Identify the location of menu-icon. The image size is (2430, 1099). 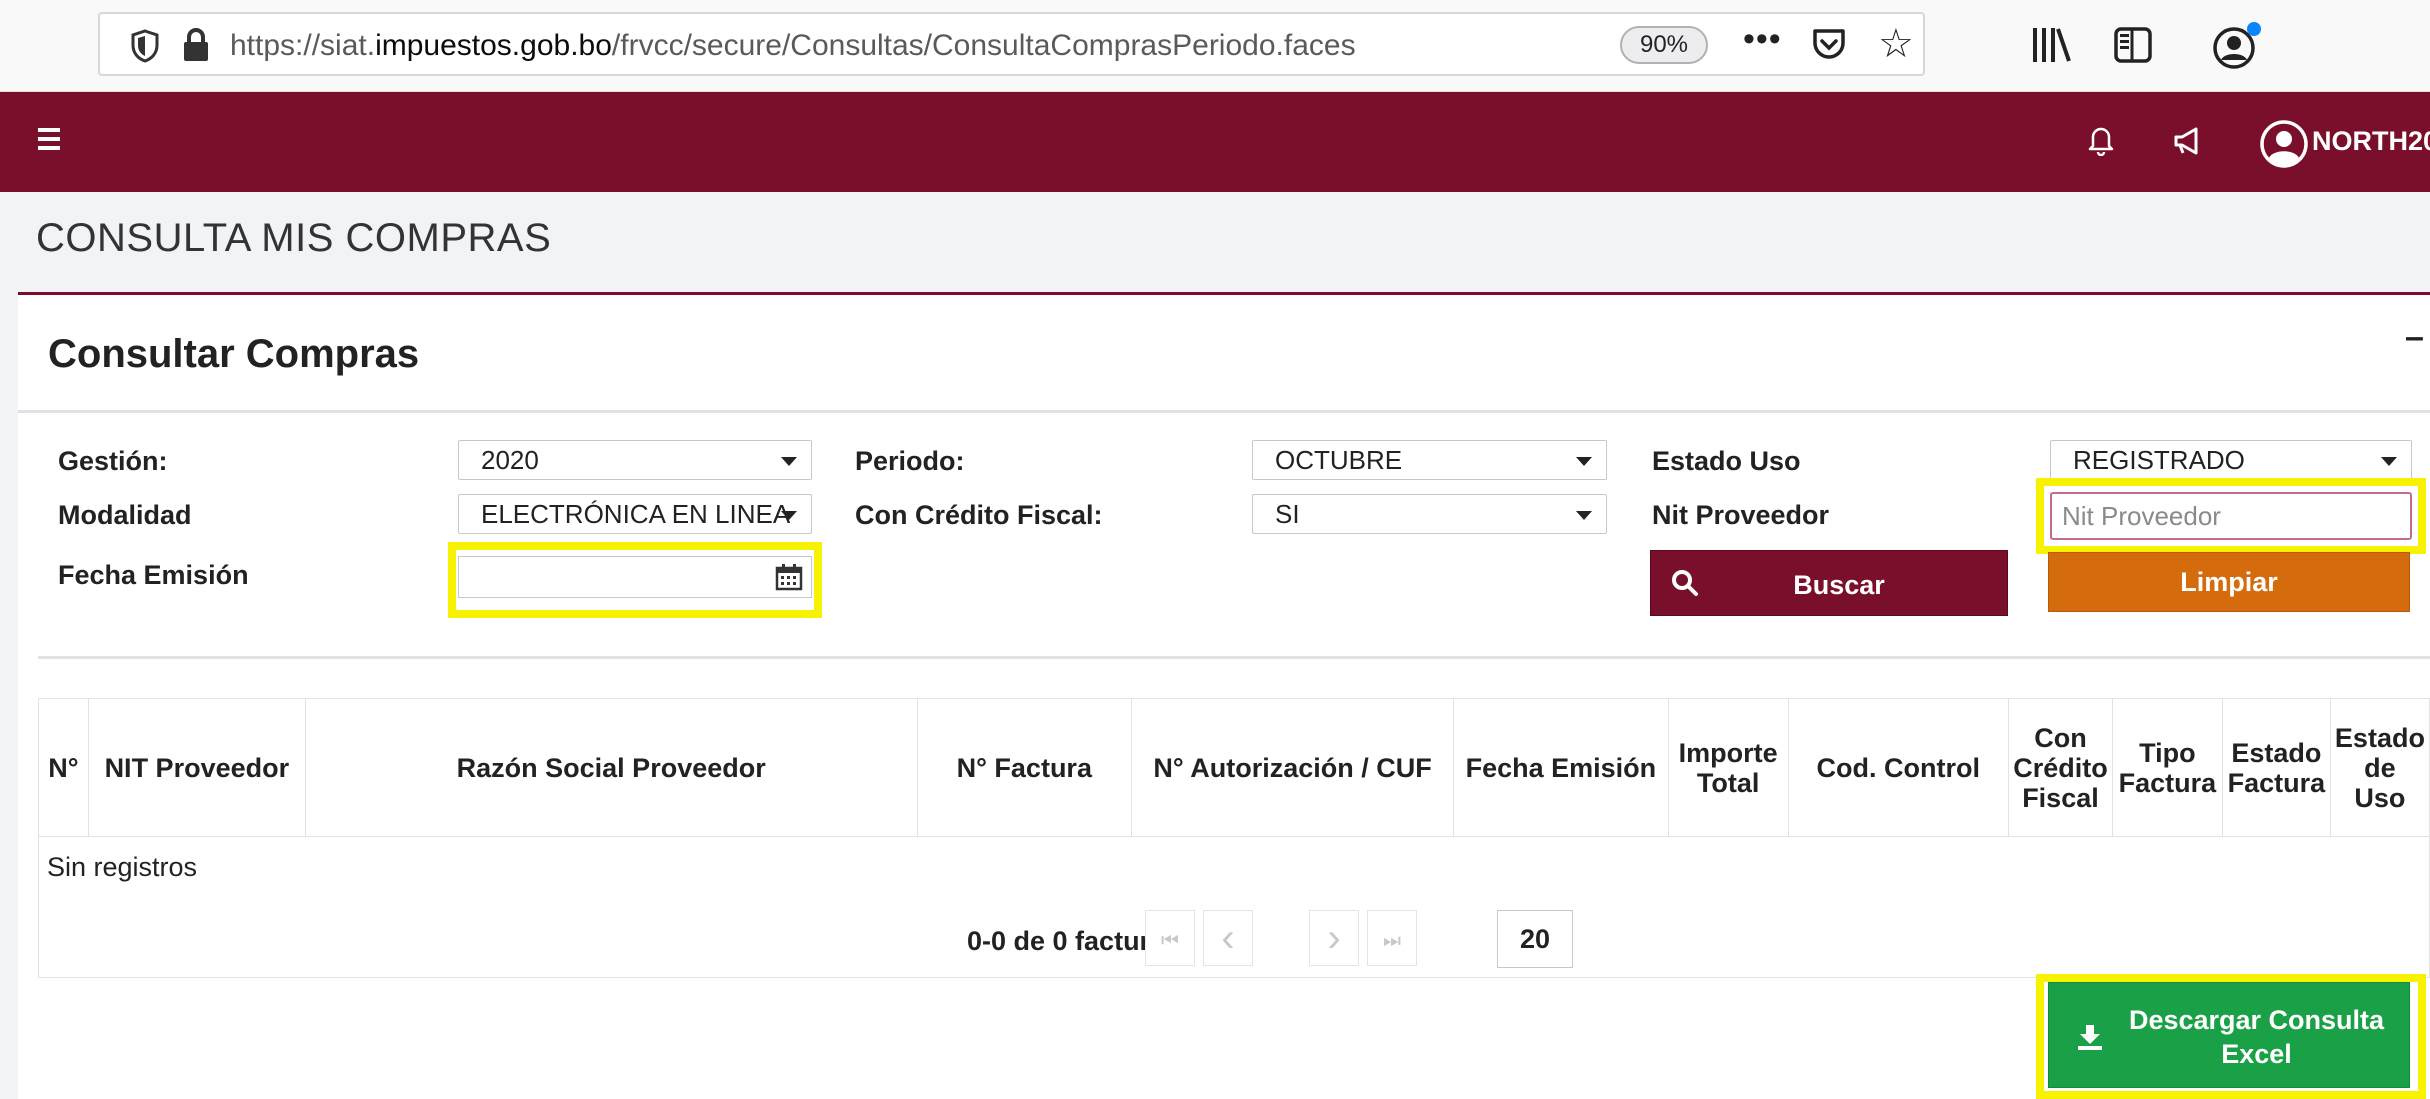
(49, 139).